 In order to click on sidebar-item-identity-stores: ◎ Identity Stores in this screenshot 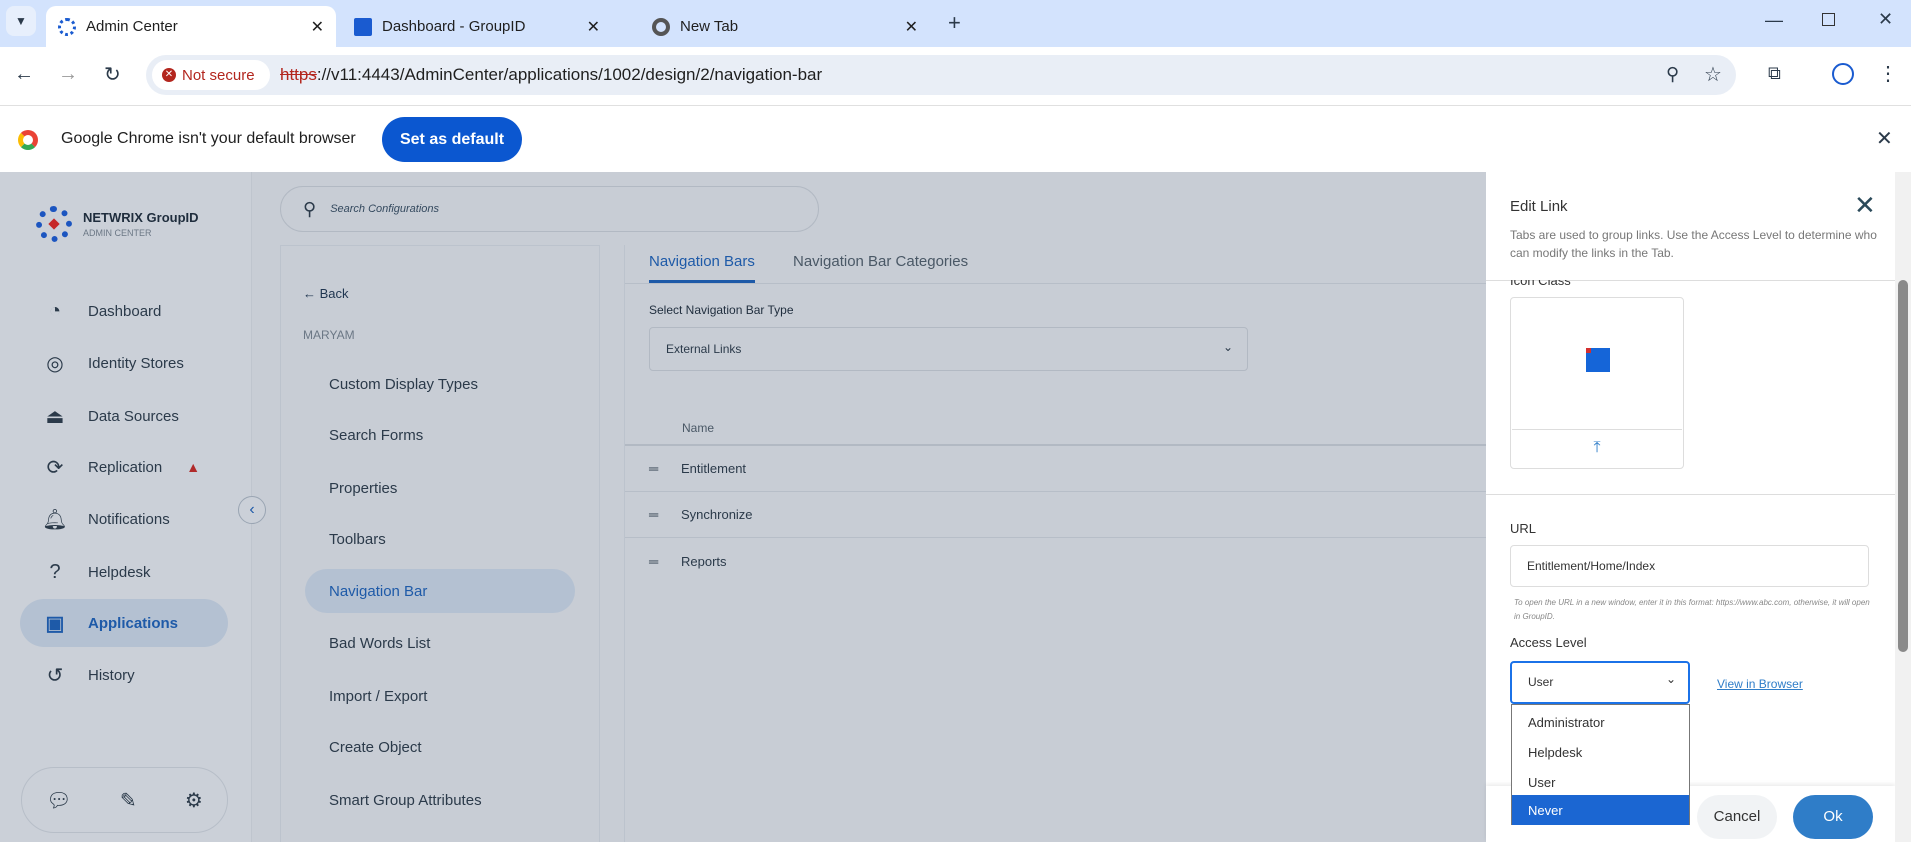, I will do `click(124, 363)`.